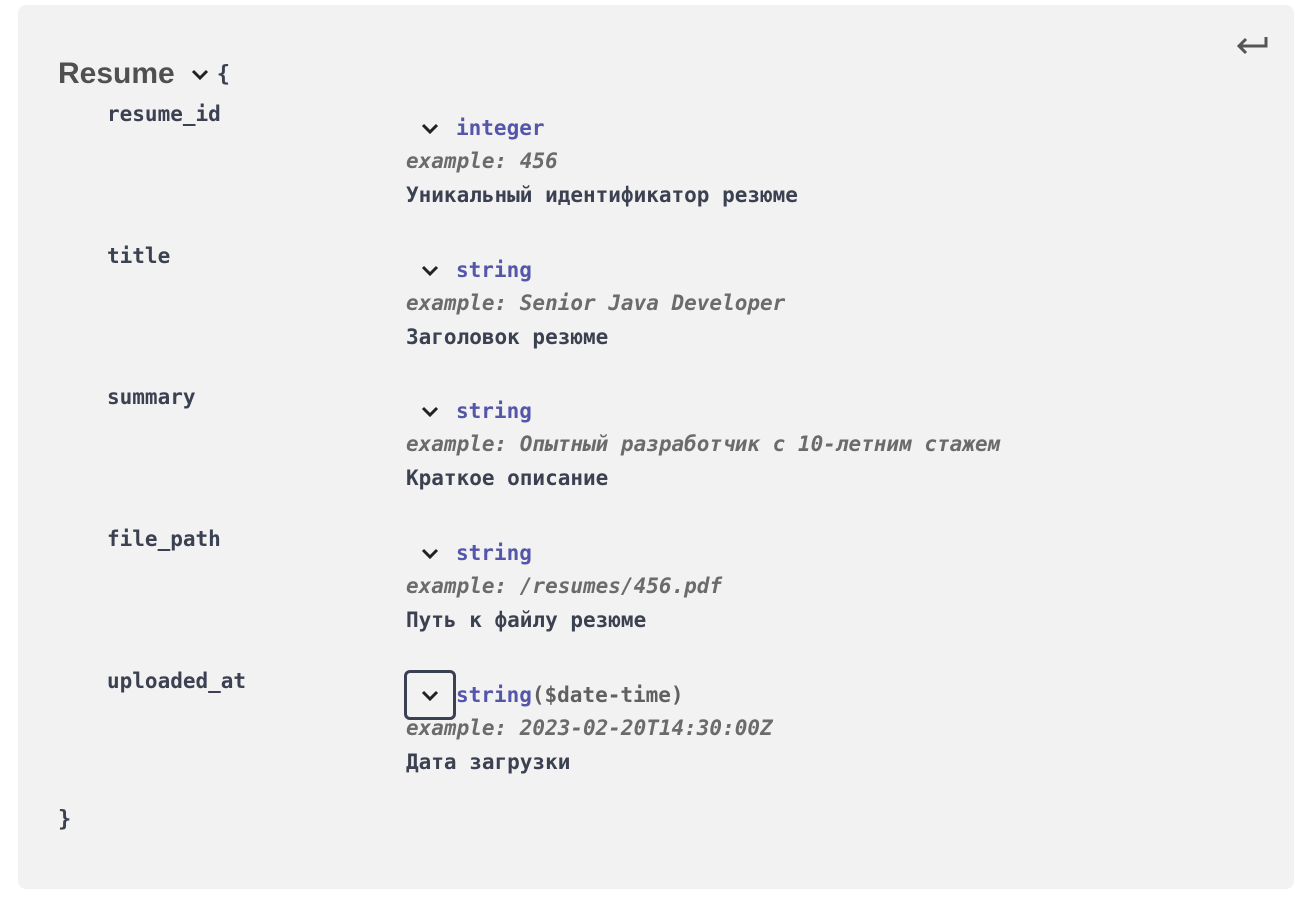 This screenshot has height=902, width=1308. I want to click on type-format: ($date-time), so click(607, 695).